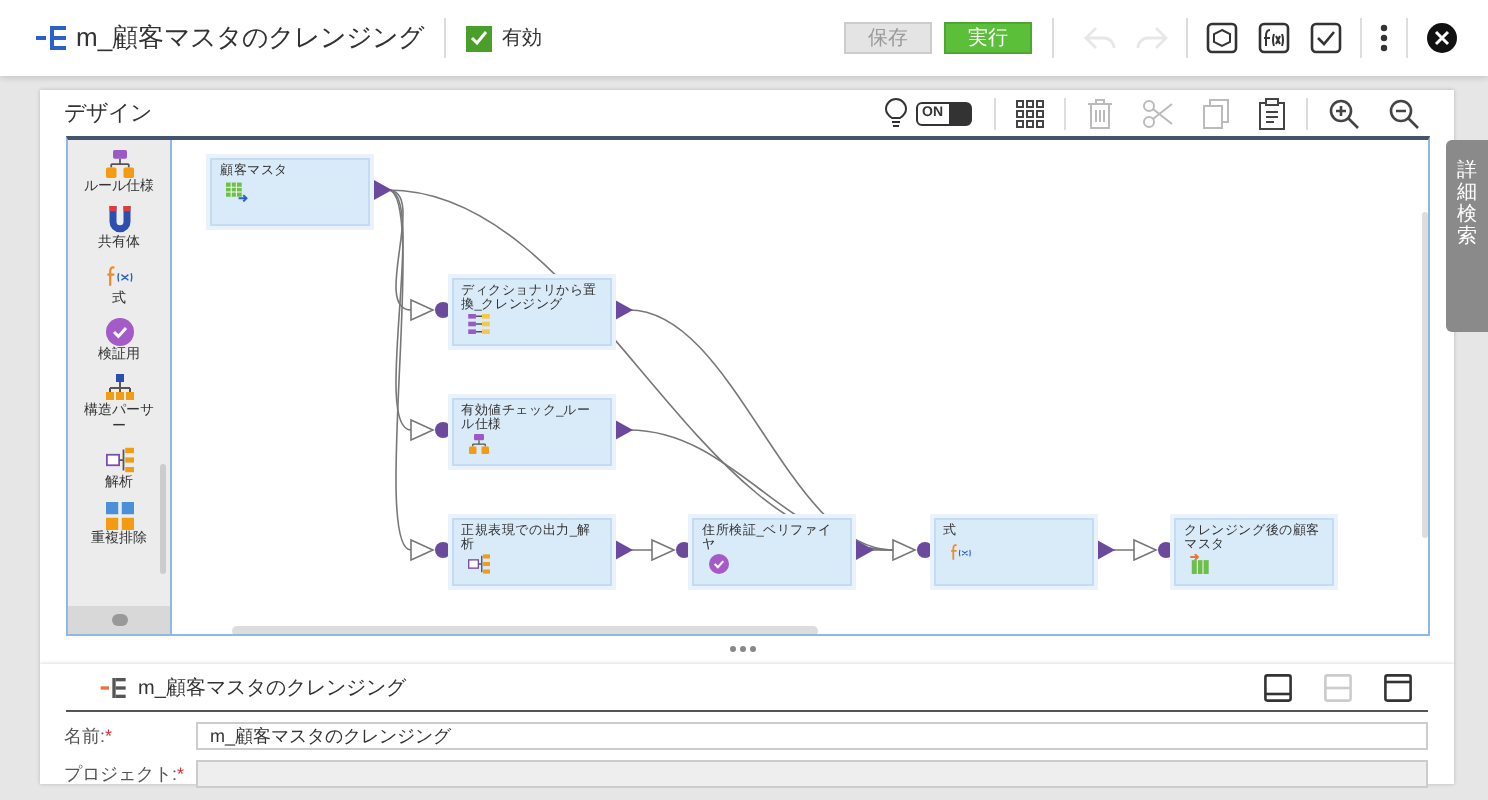 The height and width of the screenshot is (800, 1488). What do you see at coordinates (1272, 113) in the screenshot?
I see `clipboard-icon` at bounding box center [1272, 113].